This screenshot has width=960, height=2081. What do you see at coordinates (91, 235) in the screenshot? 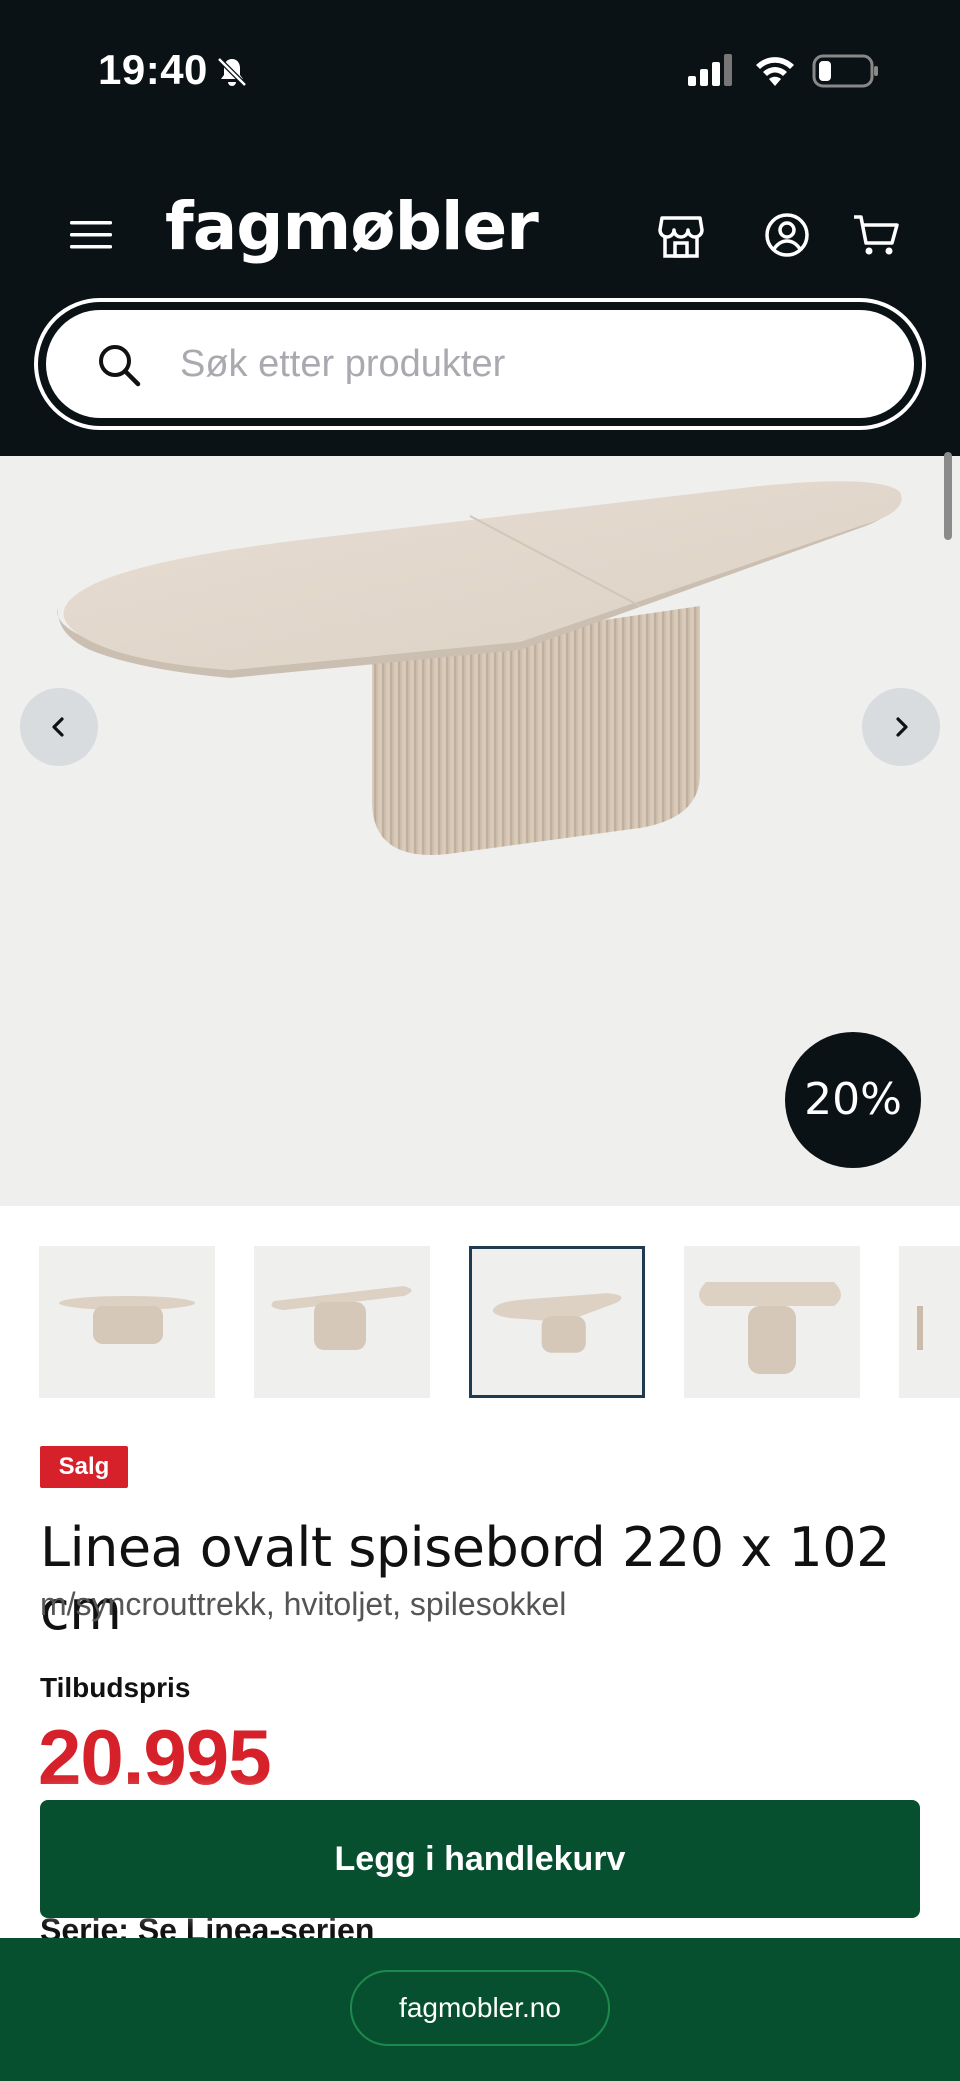
I see `menu-icon` at bounding box center [91, 235].